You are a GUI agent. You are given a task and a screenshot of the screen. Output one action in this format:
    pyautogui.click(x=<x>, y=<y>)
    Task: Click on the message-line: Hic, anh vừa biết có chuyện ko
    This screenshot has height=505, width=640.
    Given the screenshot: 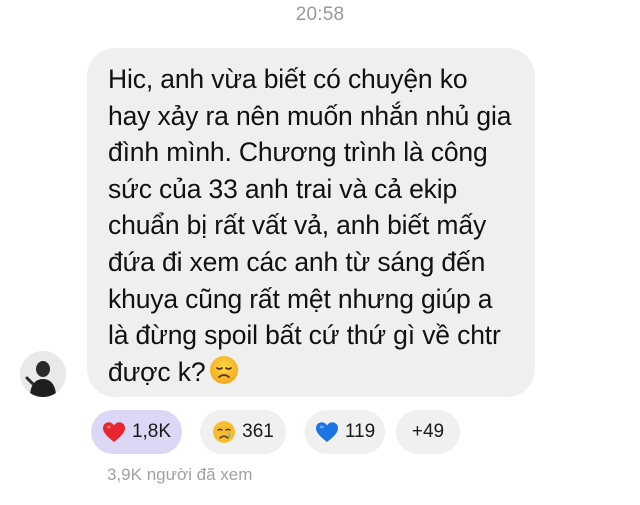 What is the action you would take?
    pyautogui.click(x=288, y=79)
    